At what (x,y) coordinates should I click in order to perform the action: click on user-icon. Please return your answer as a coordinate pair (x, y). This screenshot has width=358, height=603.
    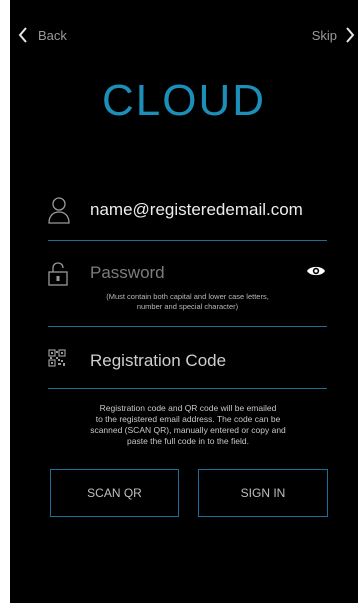
    Looking at the image, I should click on (59, 212).